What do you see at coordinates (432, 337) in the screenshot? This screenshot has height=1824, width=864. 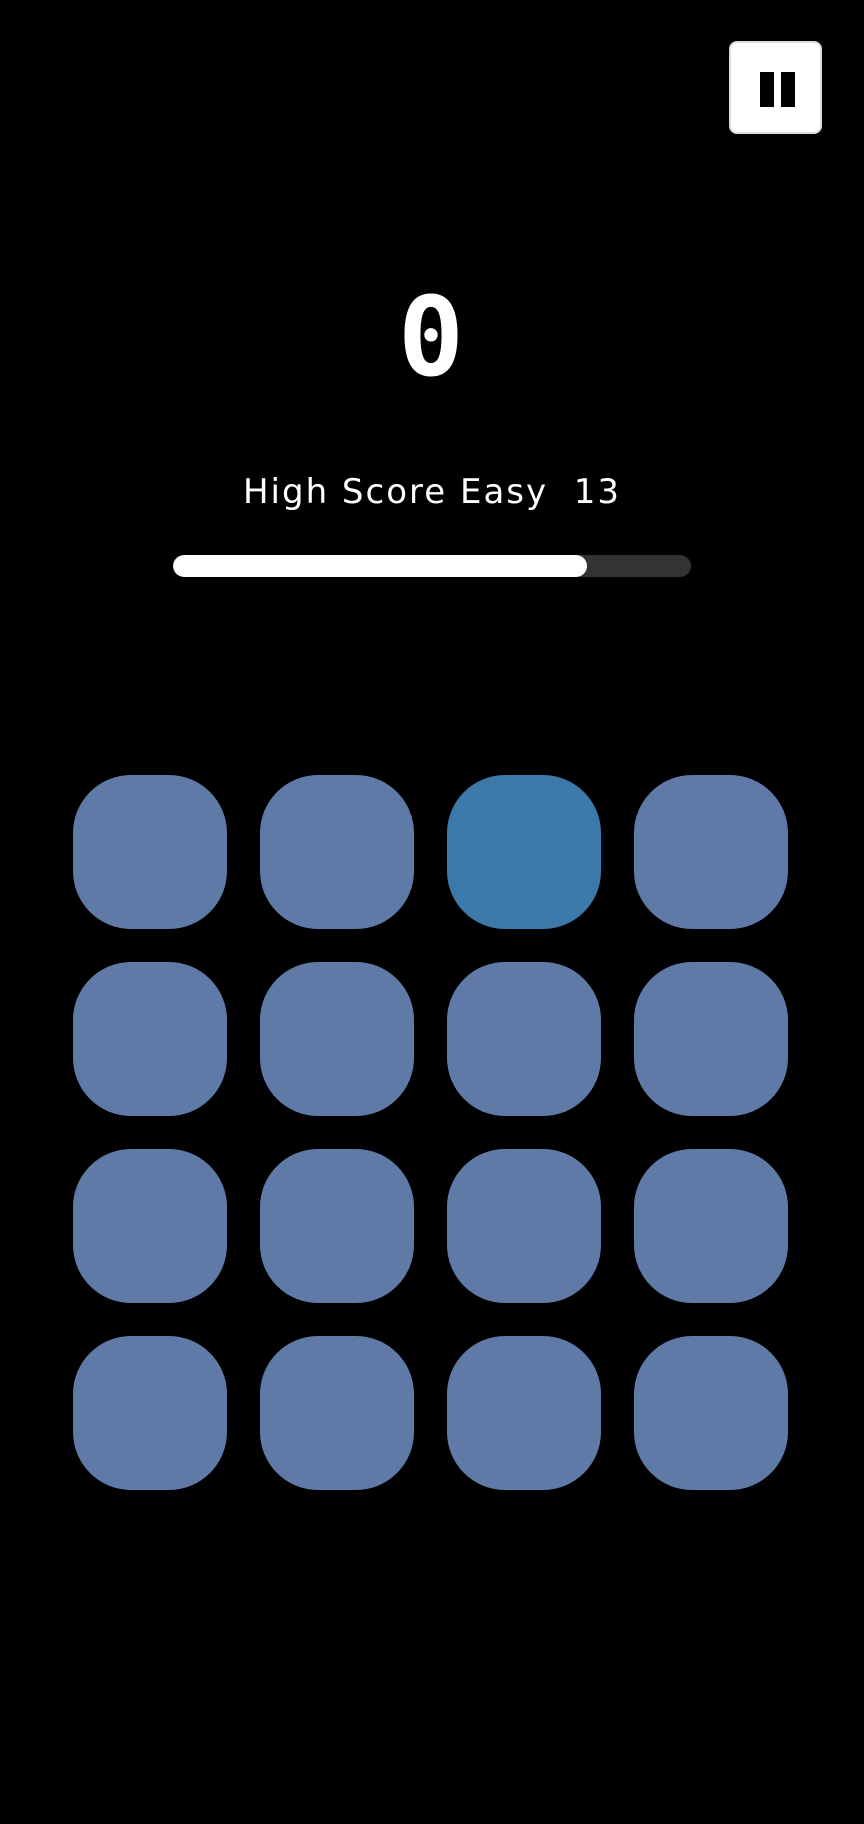 I see `current-score: 0` at bounding box center [432, 337].